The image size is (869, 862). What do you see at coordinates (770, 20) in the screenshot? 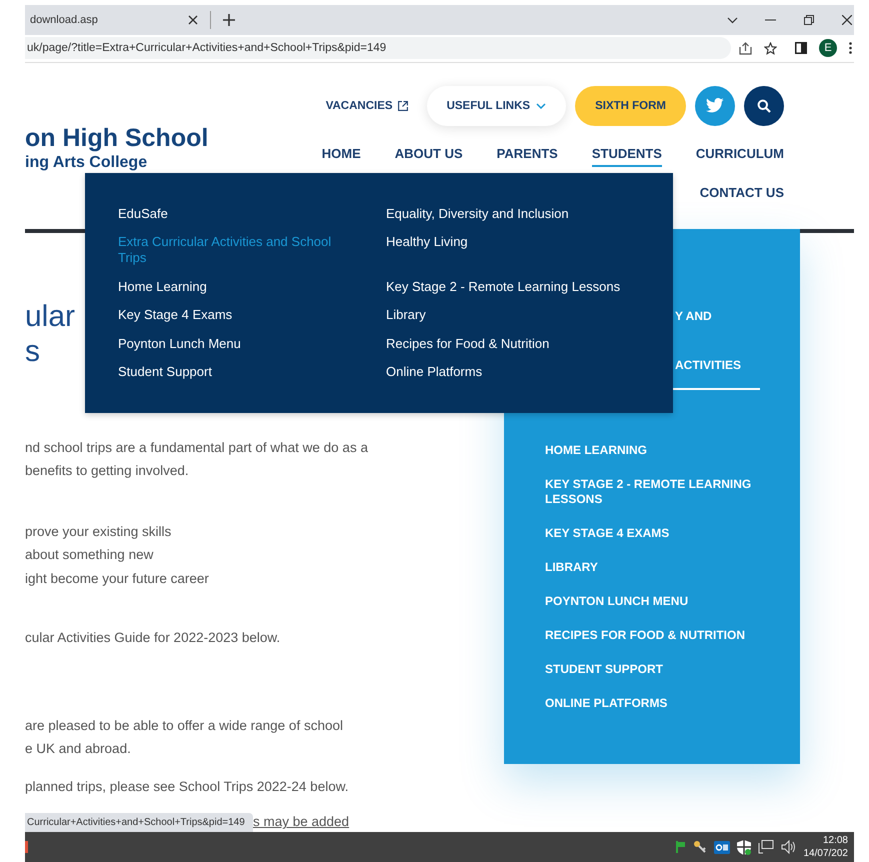
I see `minimize-icon` at bounding box center [770, 20].